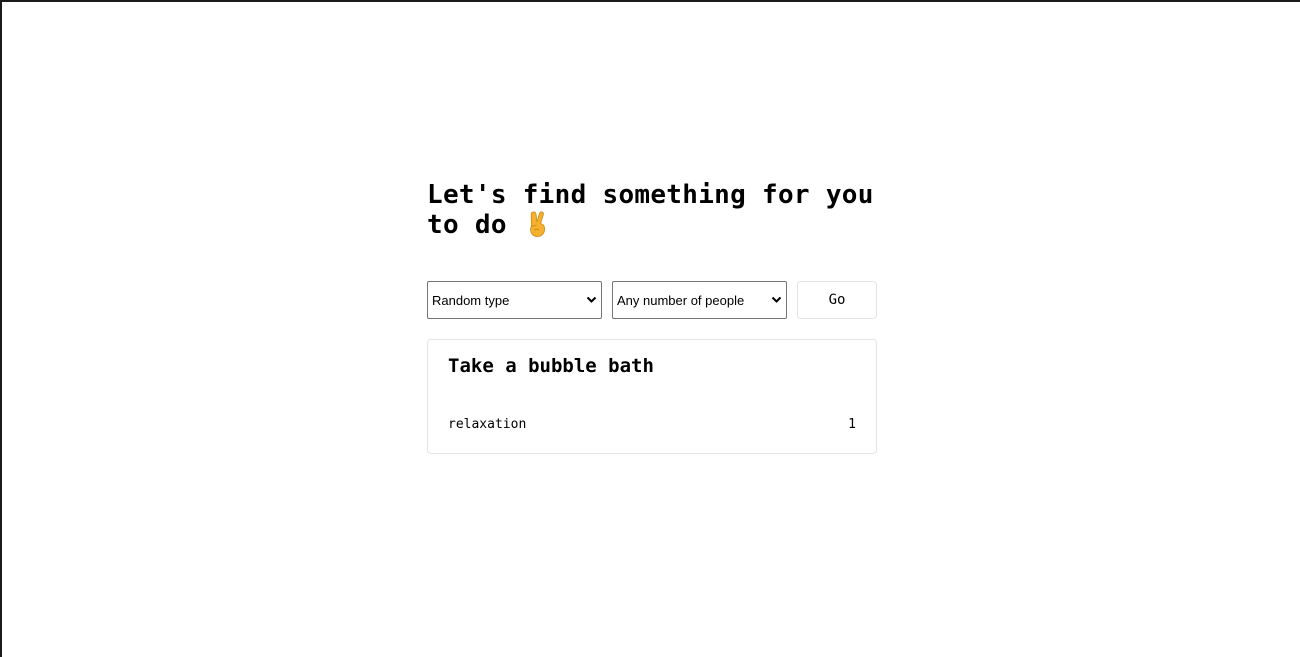 This screenshot has width=1300, height=657. I want to click on filter-controls: Random type Any number of people Go, so click(652, 300).